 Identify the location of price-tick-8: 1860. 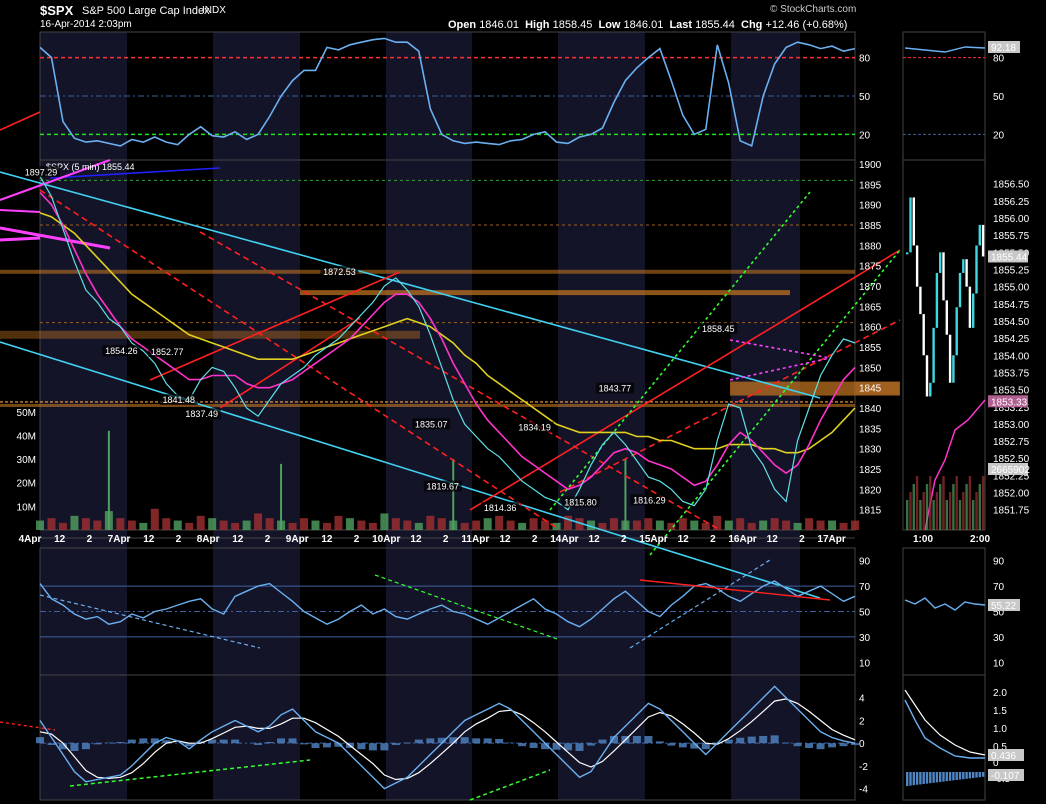
(870, 328).